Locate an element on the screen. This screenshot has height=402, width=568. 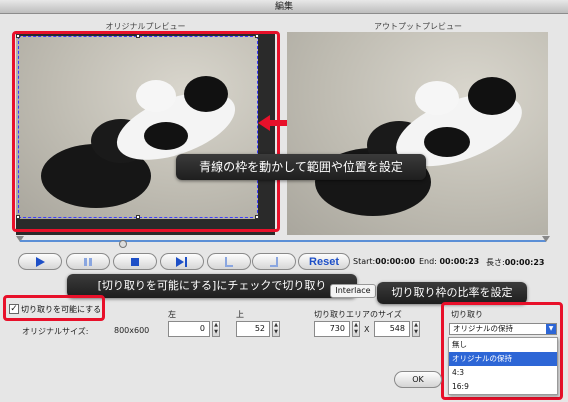
height-field: 548 is located at coordinates (392, 329).